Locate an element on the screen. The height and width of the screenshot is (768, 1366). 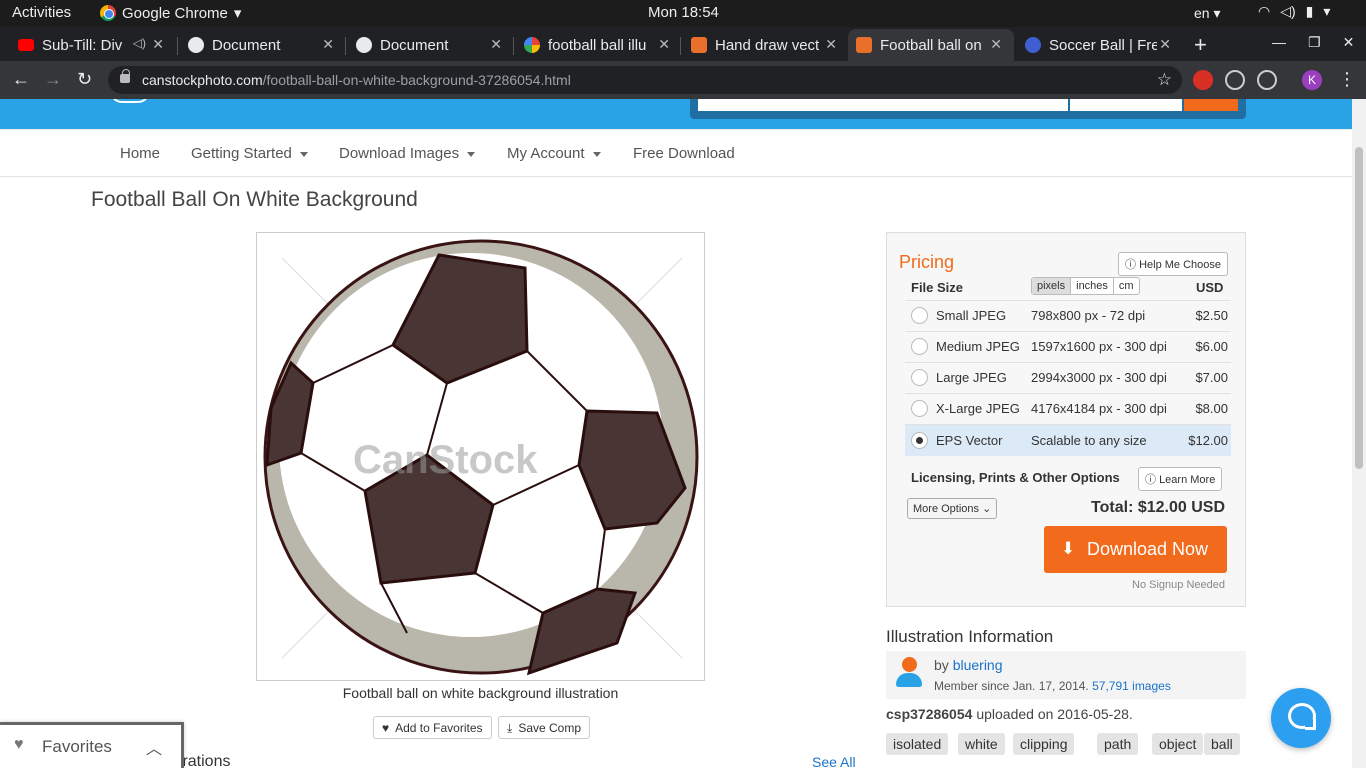
browser-tab: Soccer Ball | Fre ✕ is located at coordinates (1100, 45).